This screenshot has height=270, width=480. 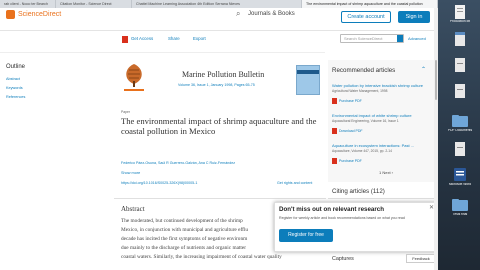 What do you see at coordinates (421, 258) in the screenshot?
I see `feedback-button: Feedback` at bounding box center [421, 258].